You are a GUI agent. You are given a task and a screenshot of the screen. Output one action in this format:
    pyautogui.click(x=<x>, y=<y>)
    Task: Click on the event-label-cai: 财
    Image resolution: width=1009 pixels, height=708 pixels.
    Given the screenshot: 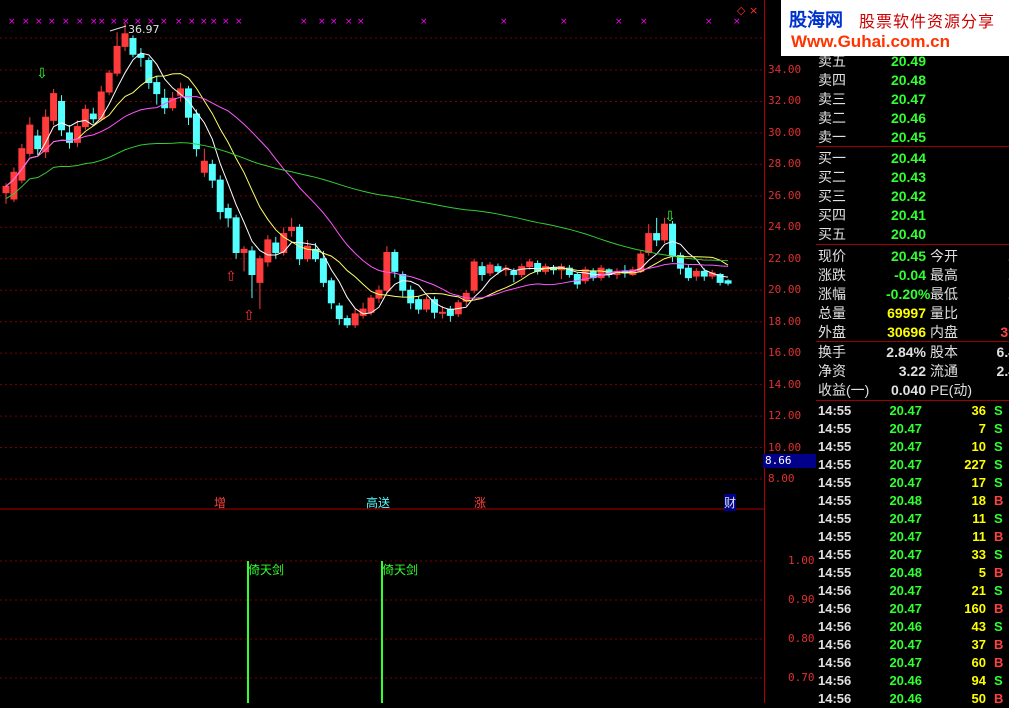 What is the action you would take?
    pyautogui.click(x=730, y=502)
    